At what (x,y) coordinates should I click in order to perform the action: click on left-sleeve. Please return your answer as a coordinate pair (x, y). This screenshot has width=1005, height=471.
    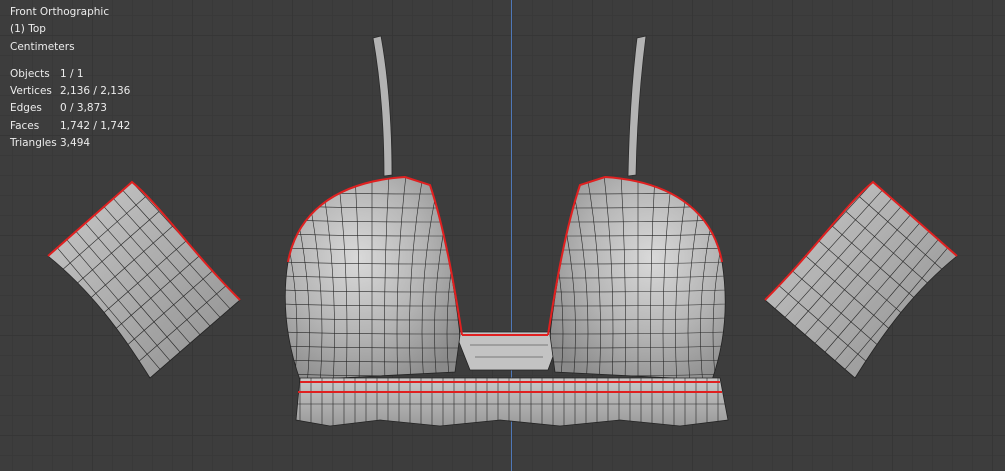
    Looking at the image, I should click on (144, 280).